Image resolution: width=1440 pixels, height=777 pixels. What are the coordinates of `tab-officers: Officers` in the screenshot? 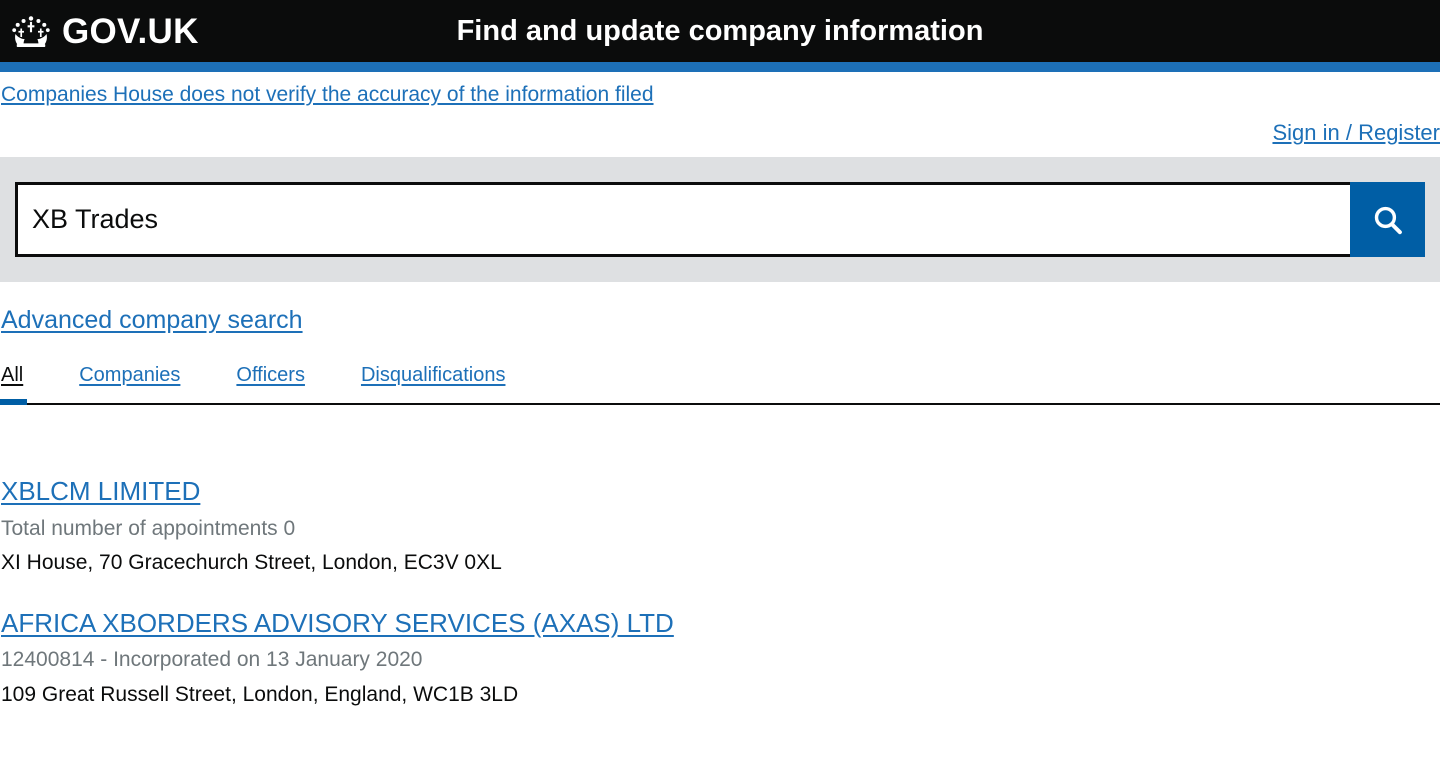 It's located at (270, 383).